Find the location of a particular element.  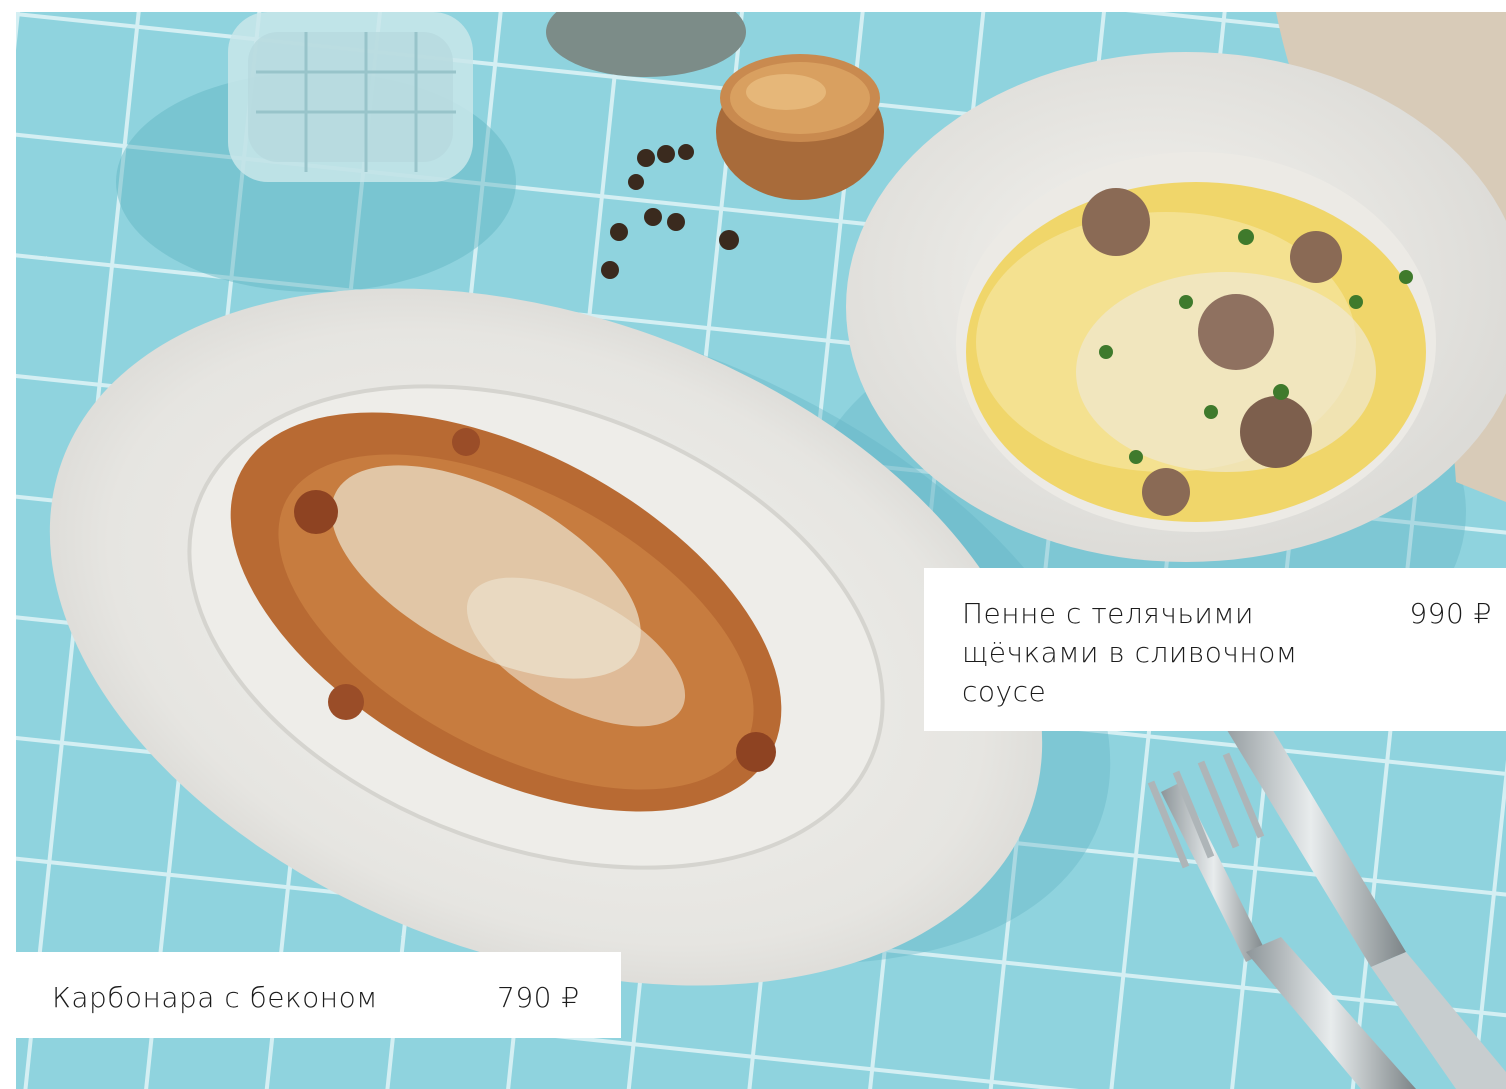

dish-name-line: Пенне с телячьими is located at coordinates (1108, 613).